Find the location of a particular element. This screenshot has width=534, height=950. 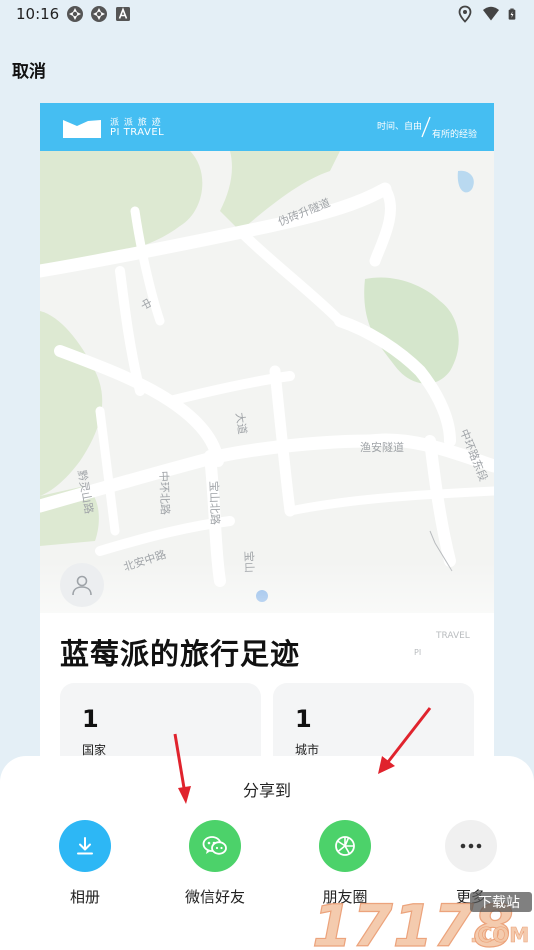

share-sheet-title: 分享到 is located at coordinates (266, 790).